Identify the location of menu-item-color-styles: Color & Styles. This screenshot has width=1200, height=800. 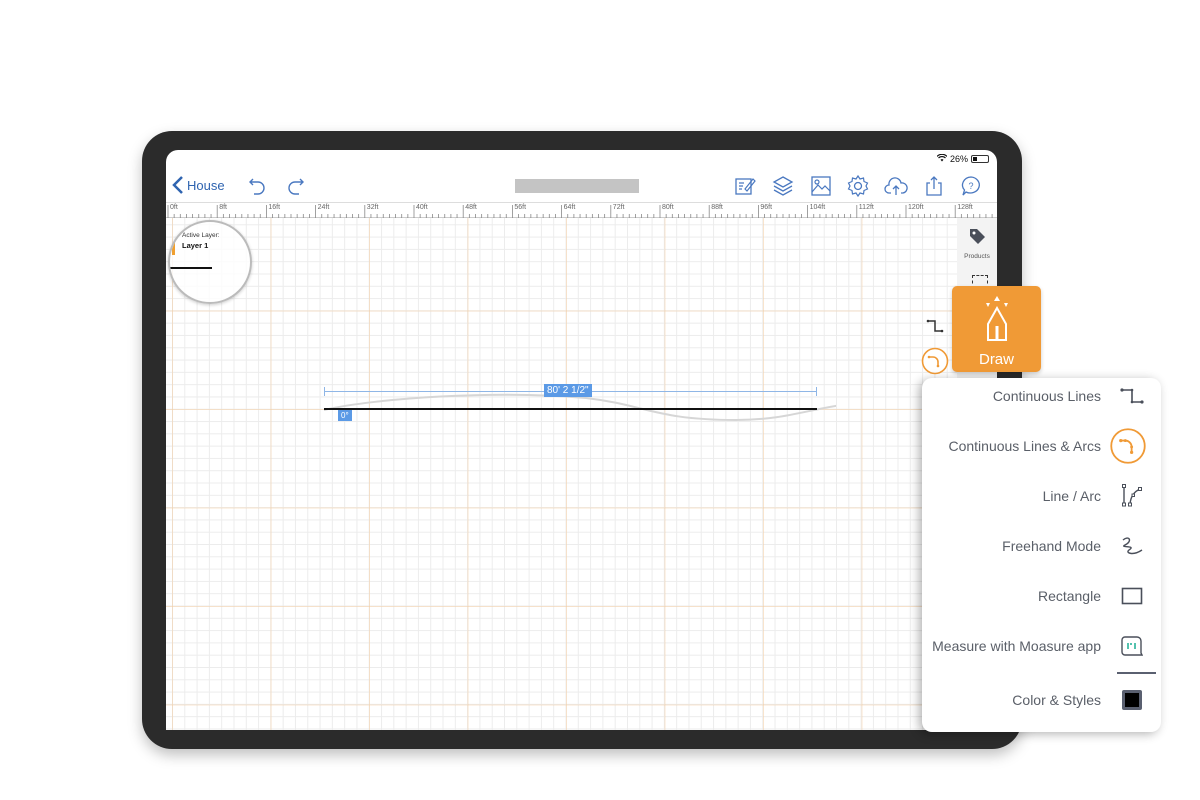
(1034, 700).